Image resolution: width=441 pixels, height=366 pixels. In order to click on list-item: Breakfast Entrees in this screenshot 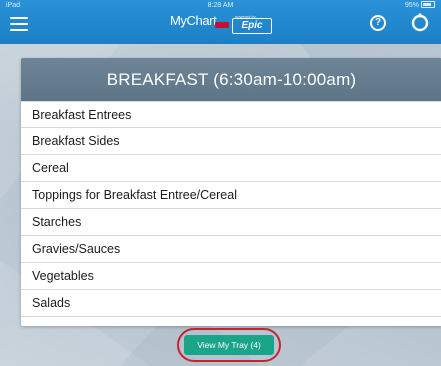, I will do `click(231, 114)`.